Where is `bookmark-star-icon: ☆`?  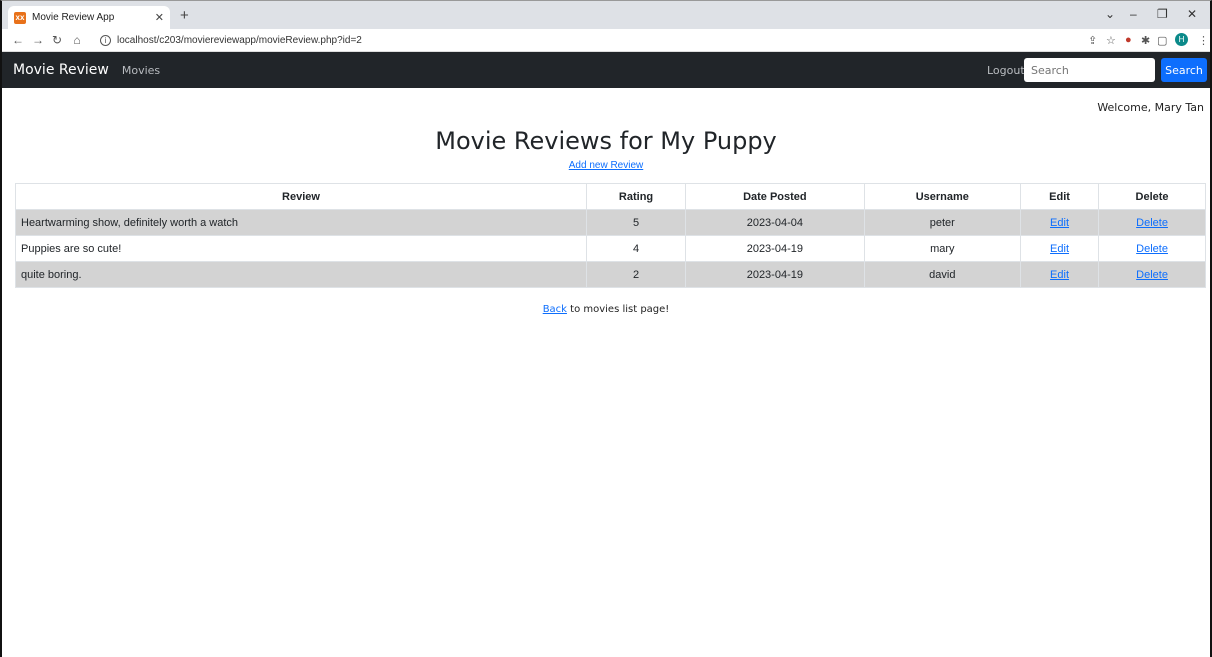
bookmark-star-icon: ☆ is located at coordinates (1111, 40).